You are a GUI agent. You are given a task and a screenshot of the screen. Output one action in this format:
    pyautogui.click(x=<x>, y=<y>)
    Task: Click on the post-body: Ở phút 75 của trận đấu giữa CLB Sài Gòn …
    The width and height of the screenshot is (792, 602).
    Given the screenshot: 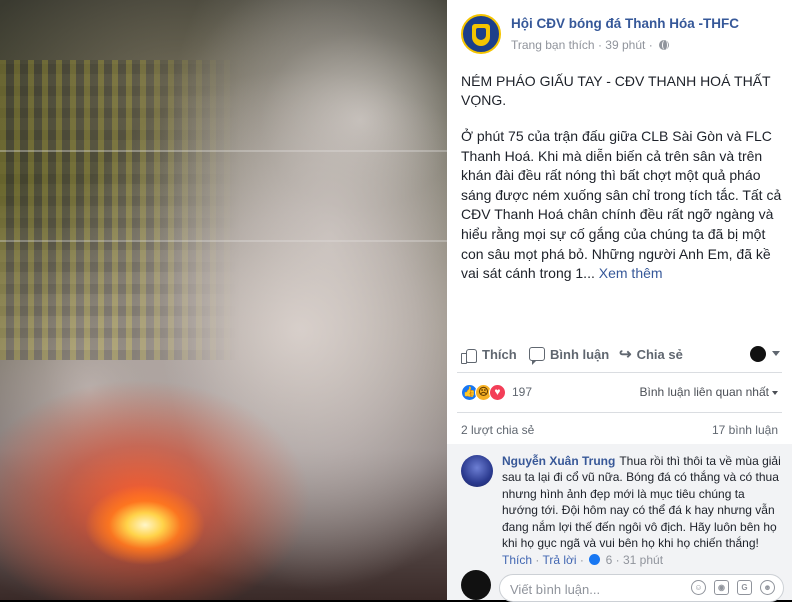 What is the action you would take?
    pyautogui.click(x=623, y=205)
    